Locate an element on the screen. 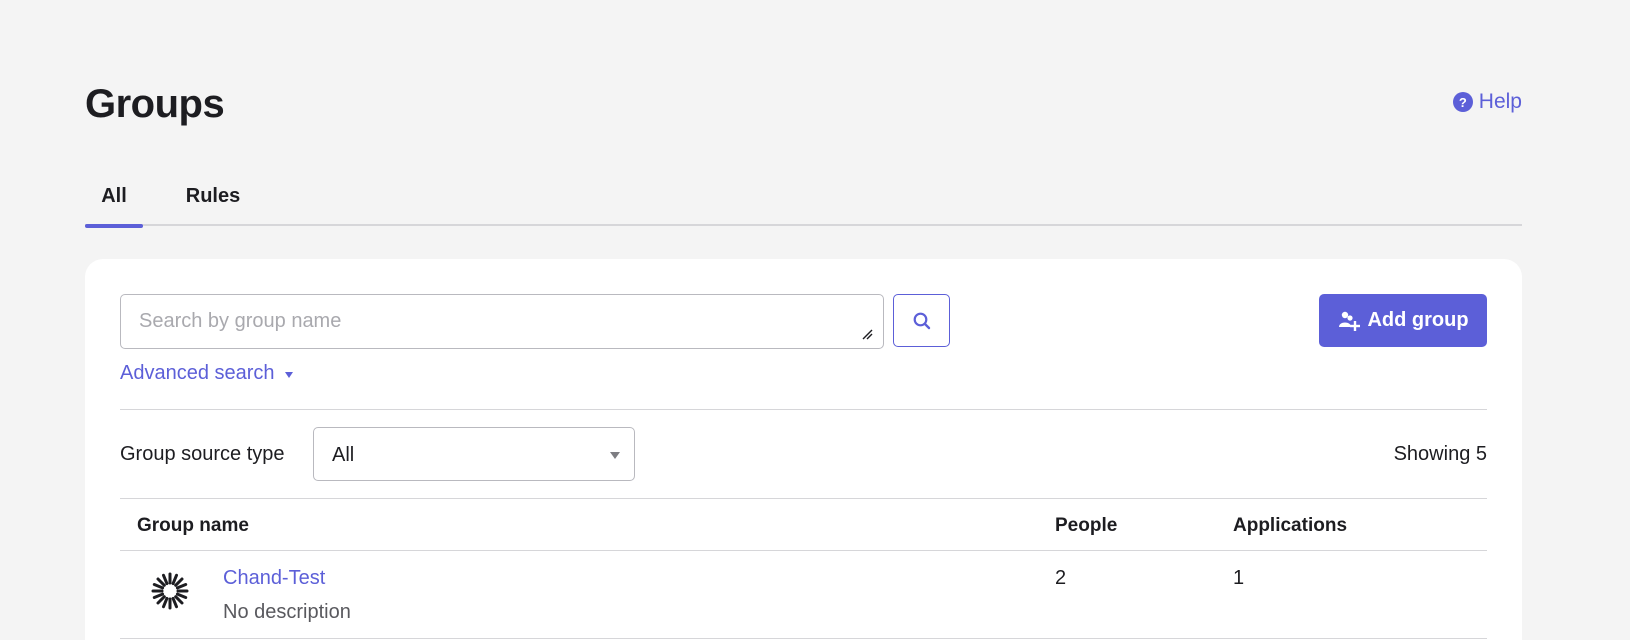  select-value: All is located at coordinates (343, 455).